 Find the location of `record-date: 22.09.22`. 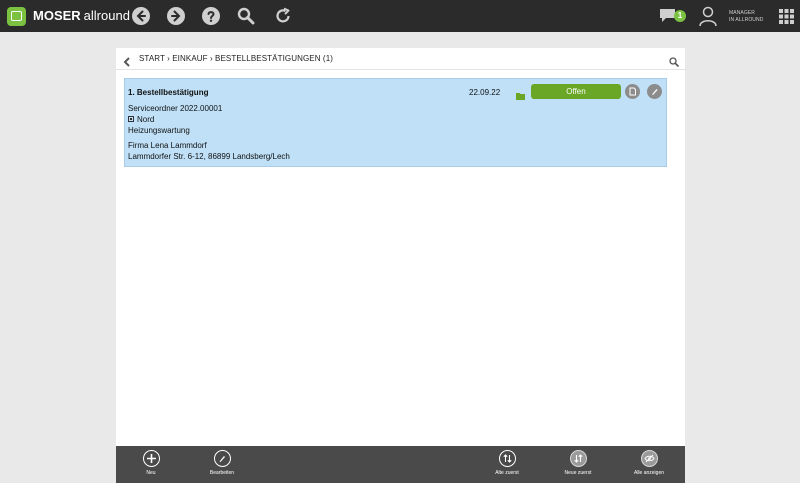

record-date: 22.09.22 is located at coordinates (485, 92).